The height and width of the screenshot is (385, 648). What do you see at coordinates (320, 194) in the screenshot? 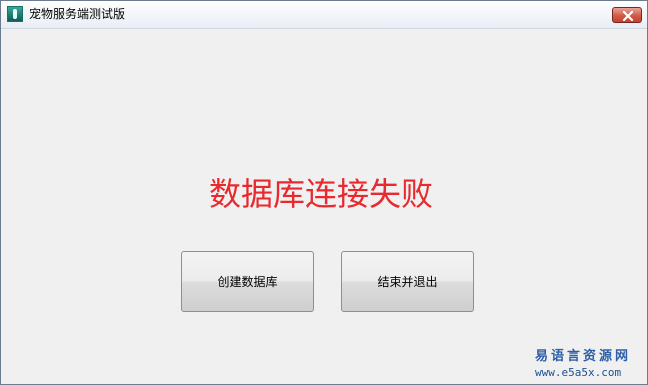
I see `error-message: 数据库连接失败` at bounding box center [320, 194].